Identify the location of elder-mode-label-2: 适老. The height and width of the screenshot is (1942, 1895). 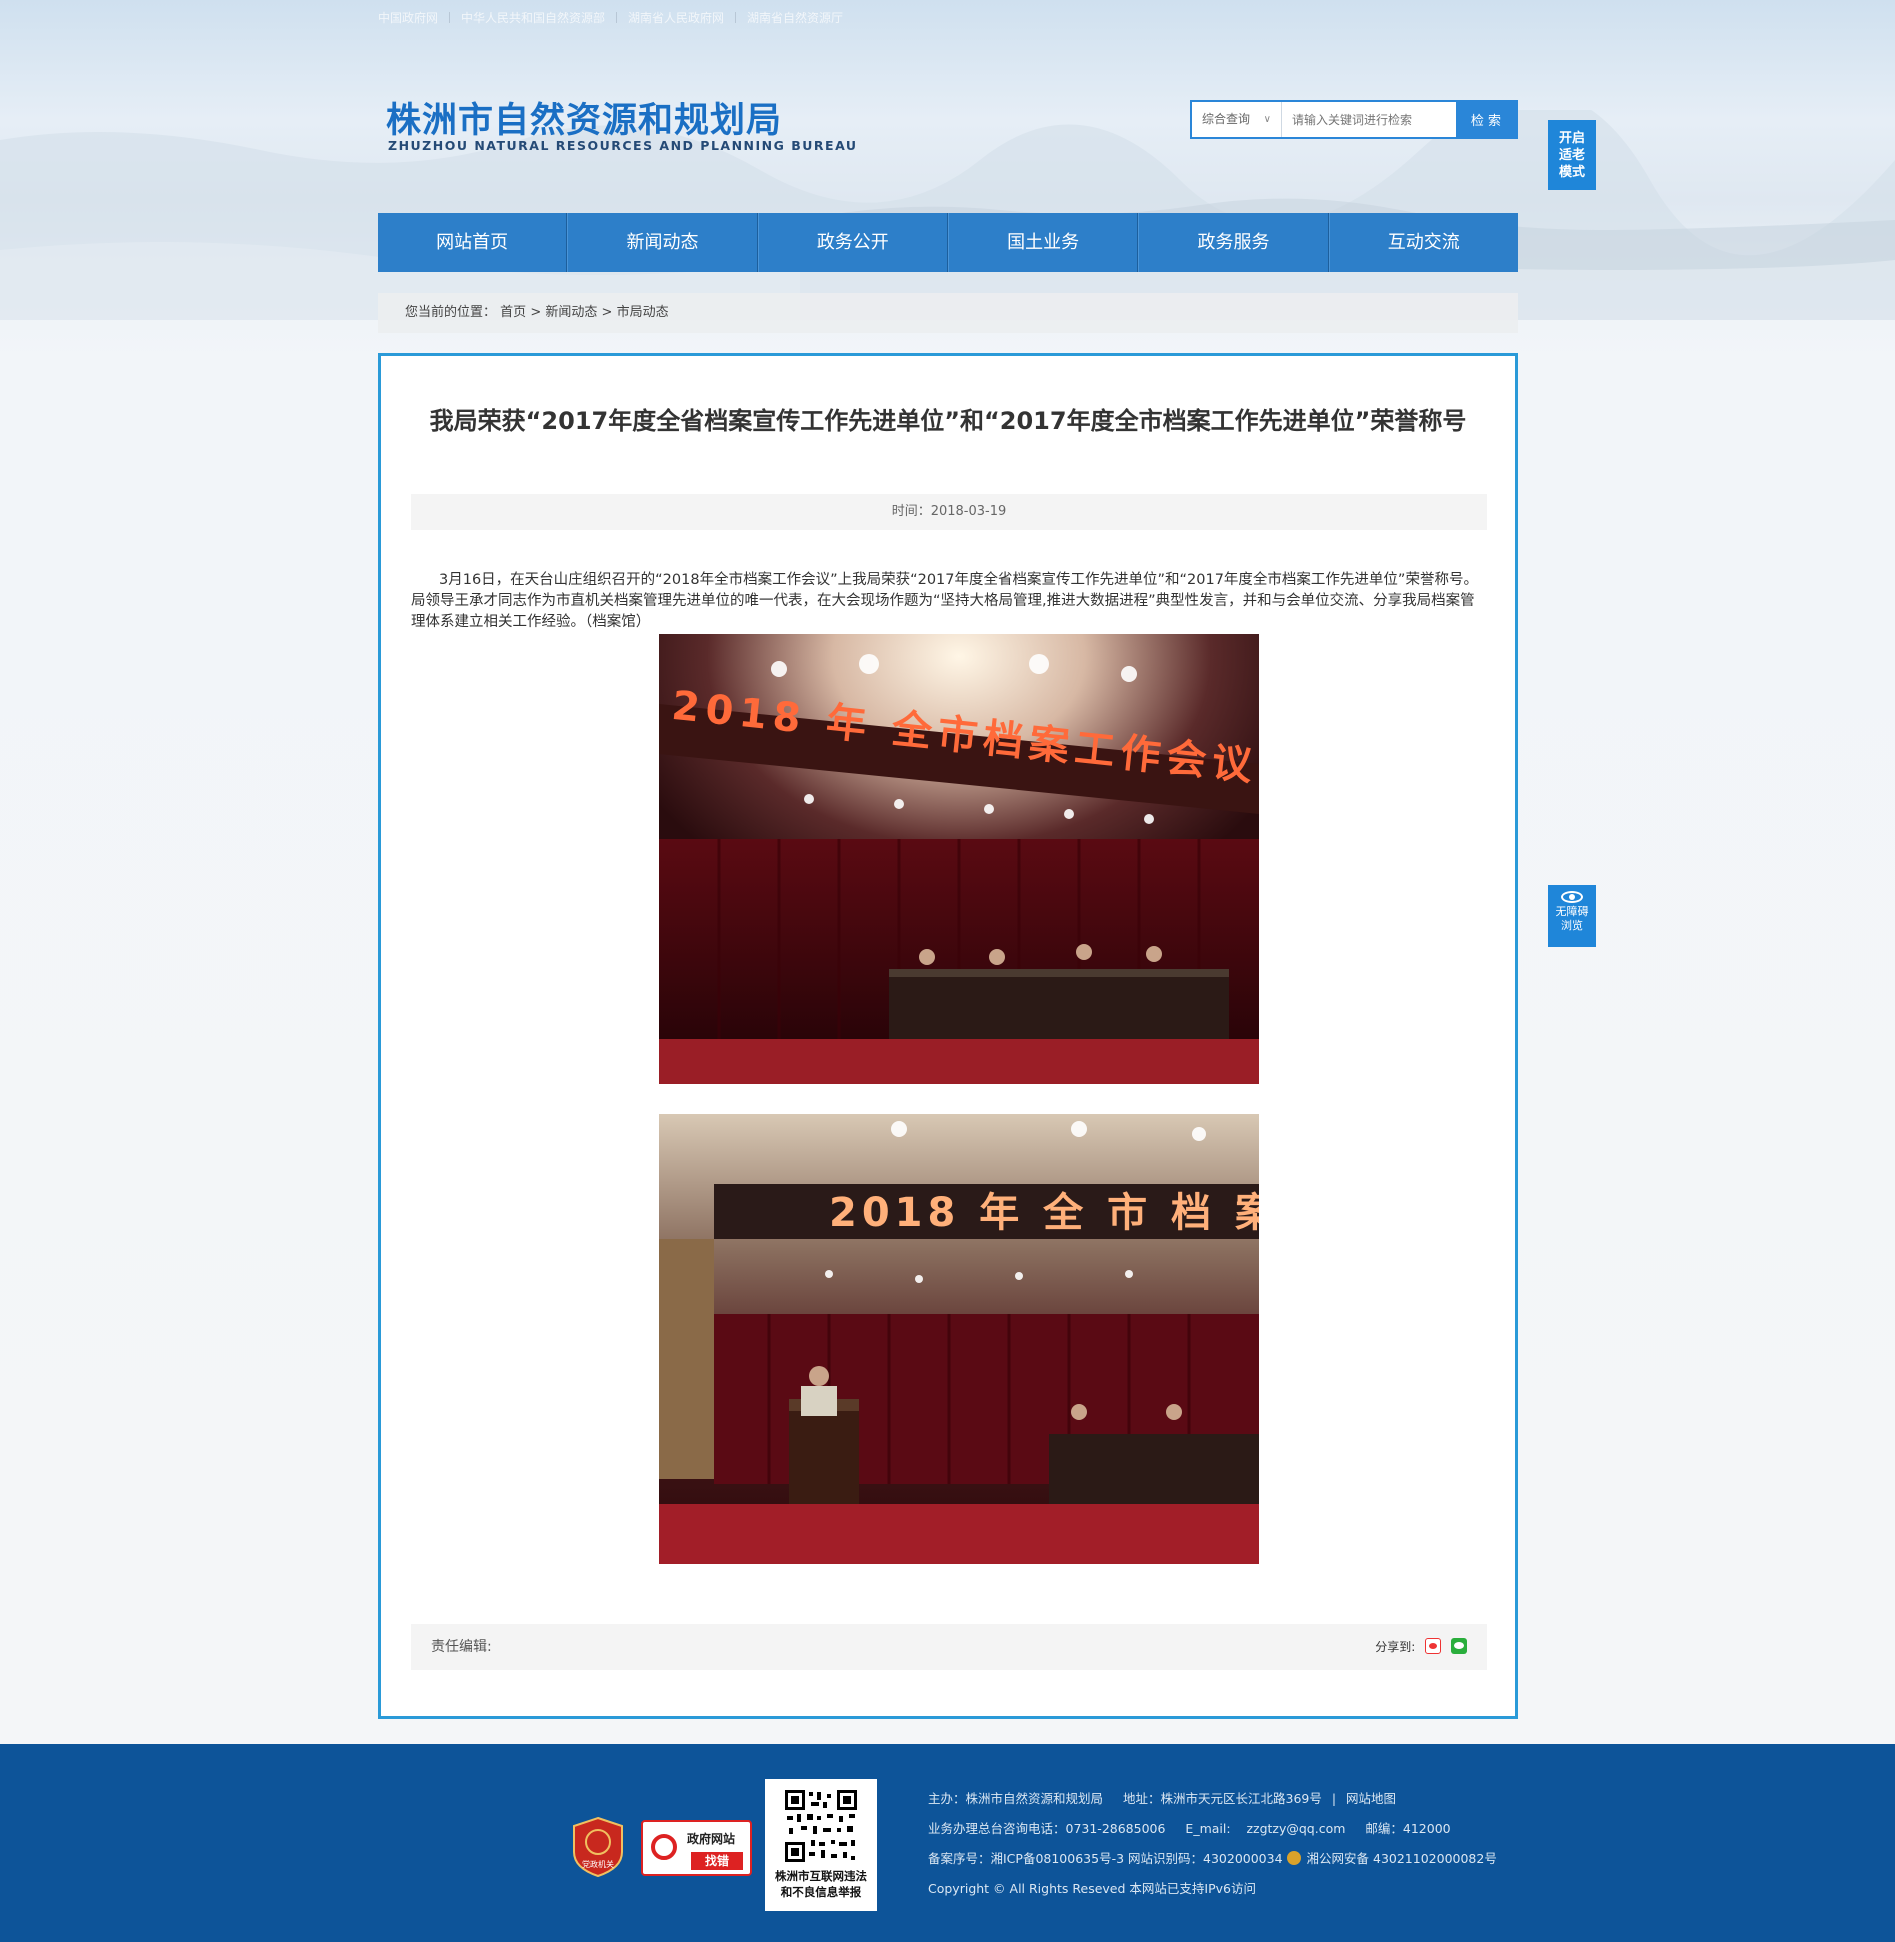
(1571, 155).